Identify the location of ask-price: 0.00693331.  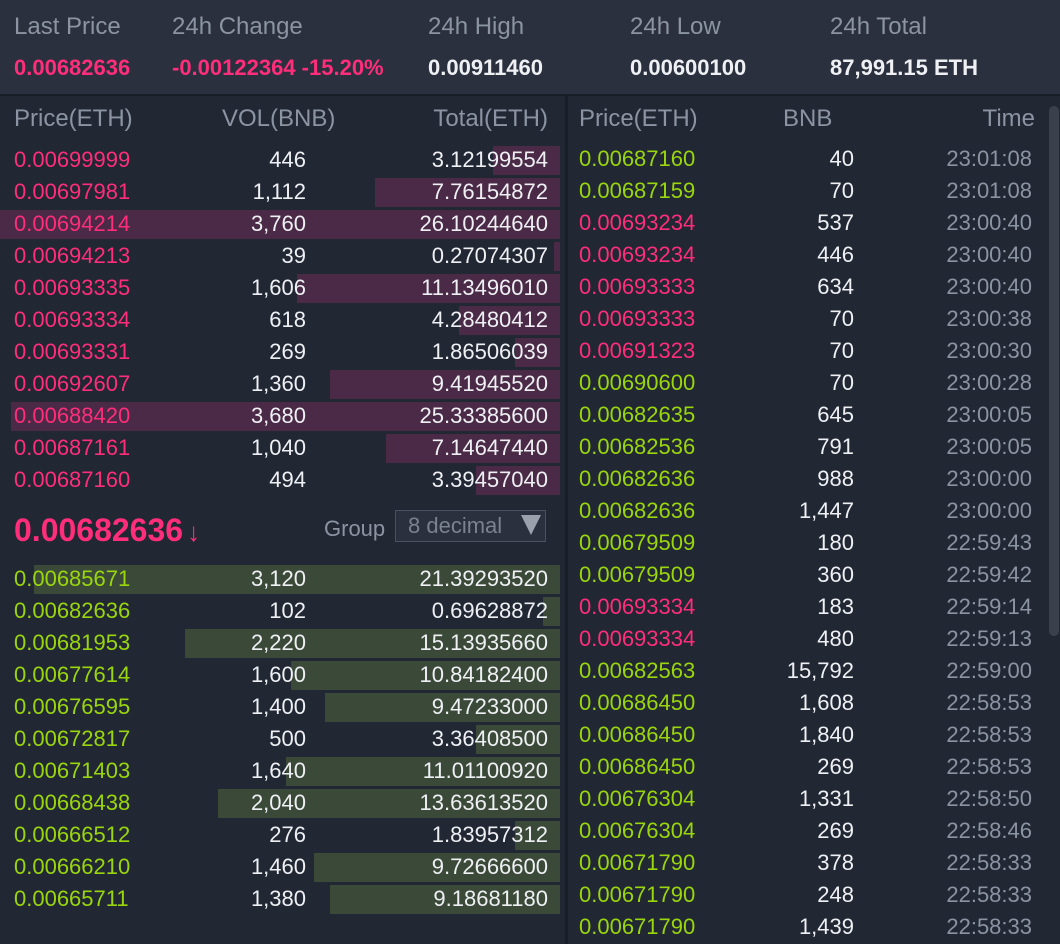
(72, 351).